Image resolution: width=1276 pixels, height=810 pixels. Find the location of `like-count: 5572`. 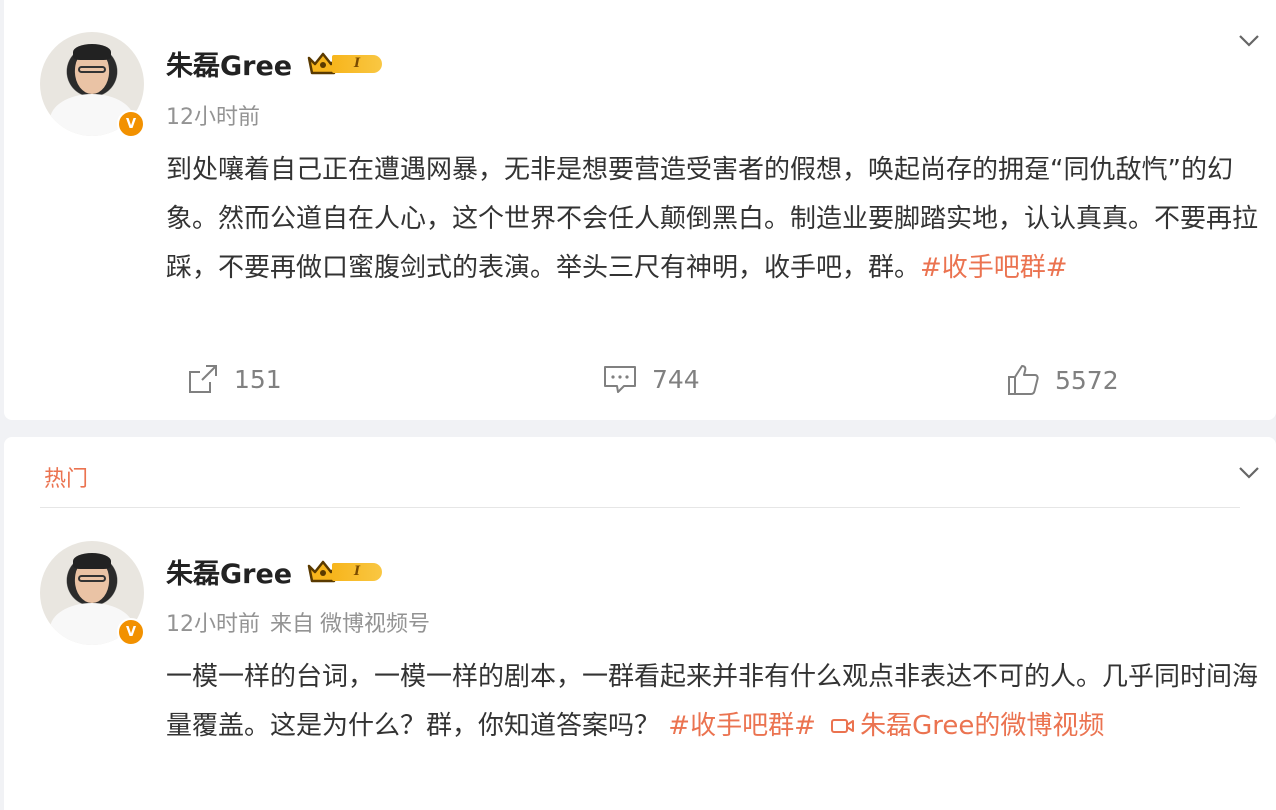

like-count: 5572 is located at coordinates (1087, 380).